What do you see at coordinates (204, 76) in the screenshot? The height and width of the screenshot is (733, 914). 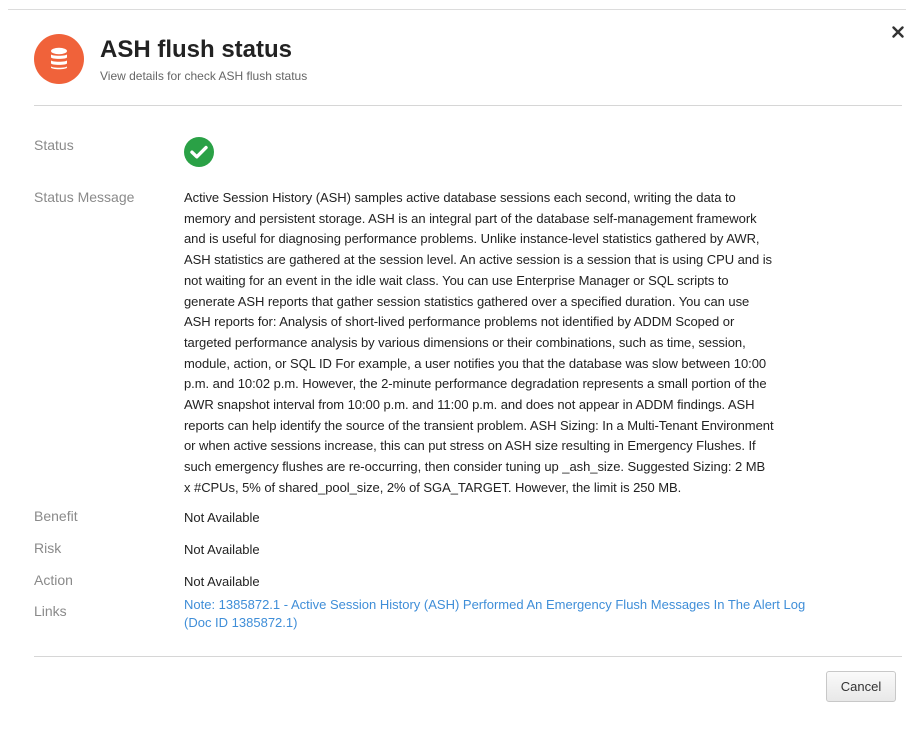 I see `dialog-subtitle: View details for check ASH flush status` at bounding box center [204, 76].